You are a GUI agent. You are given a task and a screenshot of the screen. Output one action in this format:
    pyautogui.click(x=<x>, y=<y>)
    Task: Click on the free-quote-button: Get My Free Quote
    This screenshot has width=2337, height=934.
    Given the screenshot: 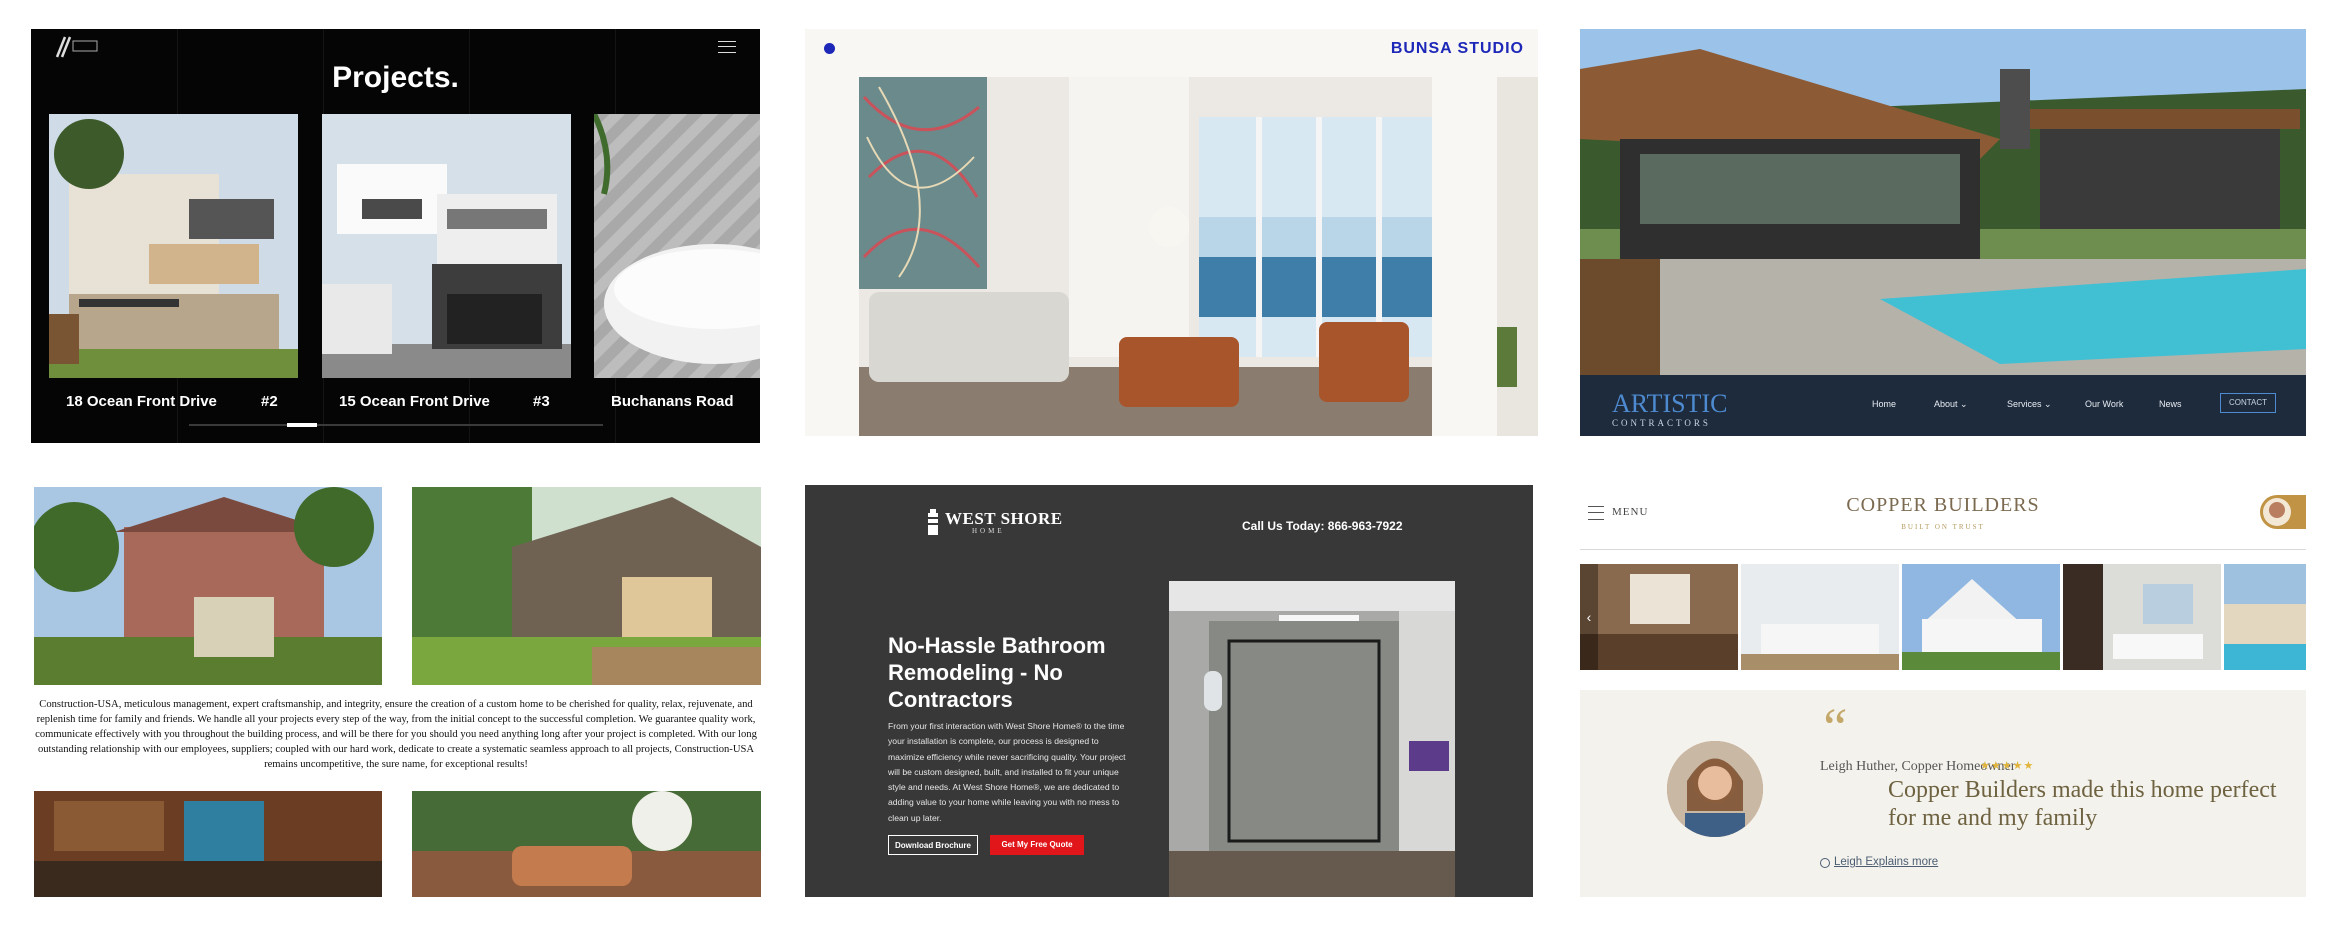 What is the action you would take?
    pyautogui.click(x=1037, y=845)
    